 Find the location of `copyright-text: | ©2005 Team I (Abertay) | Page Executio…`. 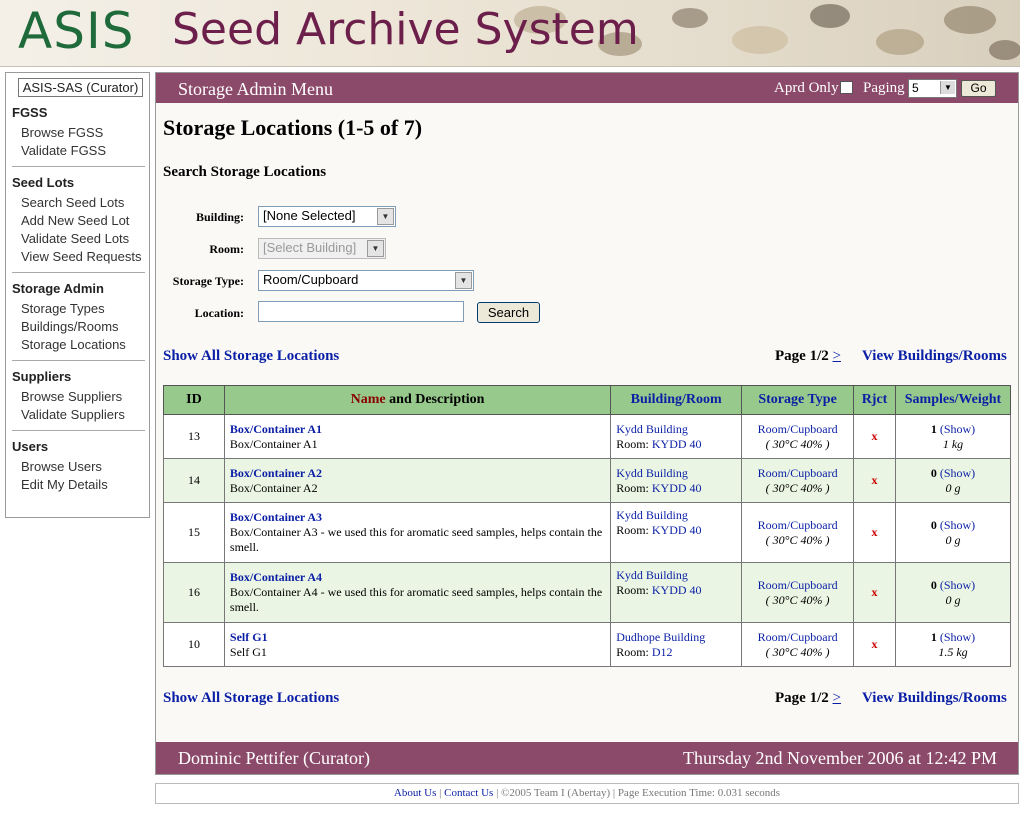

copyright-text: | ©2005 Team I (Abertay) | Page Executio… is located at coordinates (637, 793).